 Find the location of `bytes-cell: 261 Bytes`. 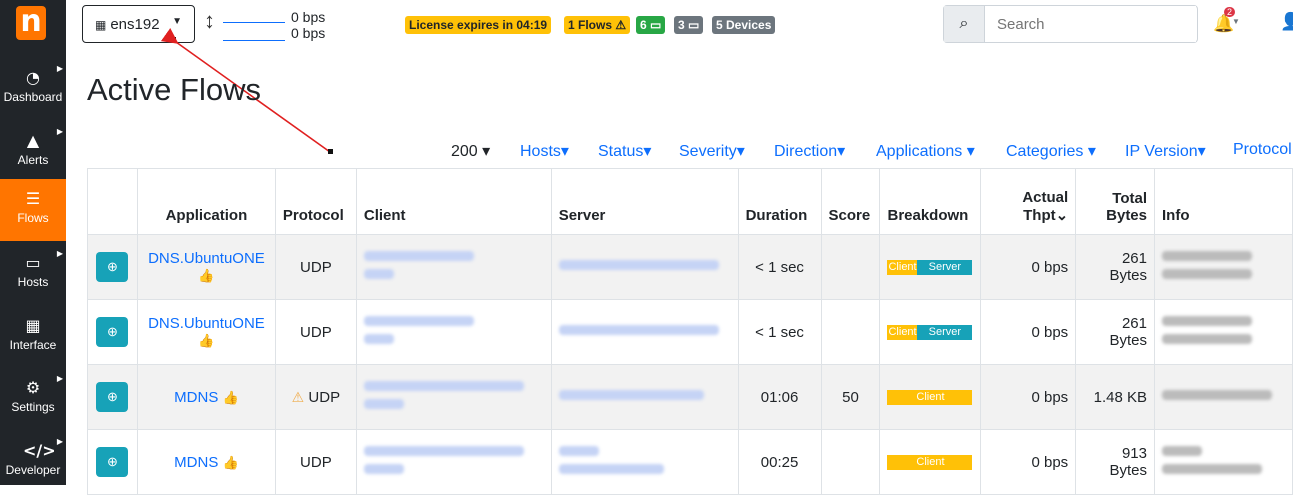

bytes-cell: 261 Bytes is located at coordinates (1115, 267).